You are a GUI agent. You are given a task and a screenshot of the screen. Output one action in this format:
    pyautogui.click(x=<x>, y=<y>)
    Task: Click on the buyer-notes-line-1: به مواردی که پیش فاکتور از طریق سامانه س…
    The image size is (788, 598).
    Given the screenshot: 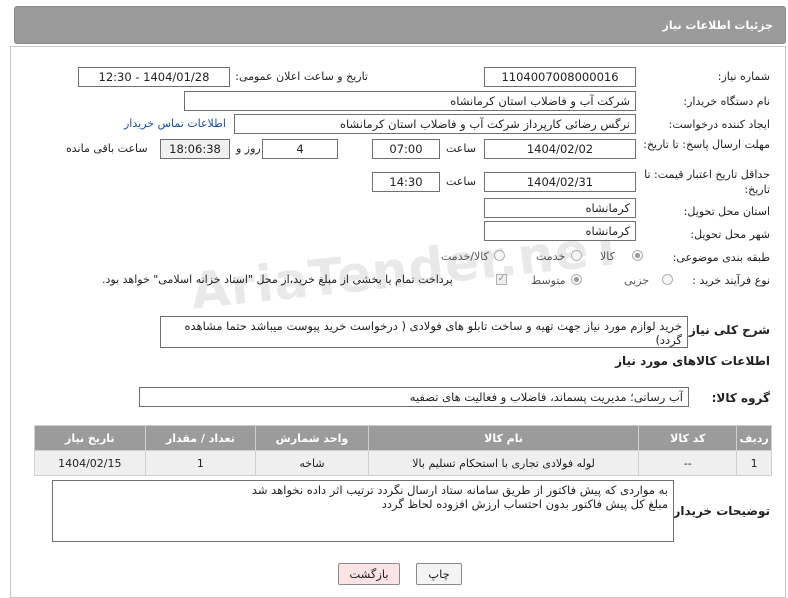 What is the action you would take?
    pyautogui.click(x=459, y=490)
    